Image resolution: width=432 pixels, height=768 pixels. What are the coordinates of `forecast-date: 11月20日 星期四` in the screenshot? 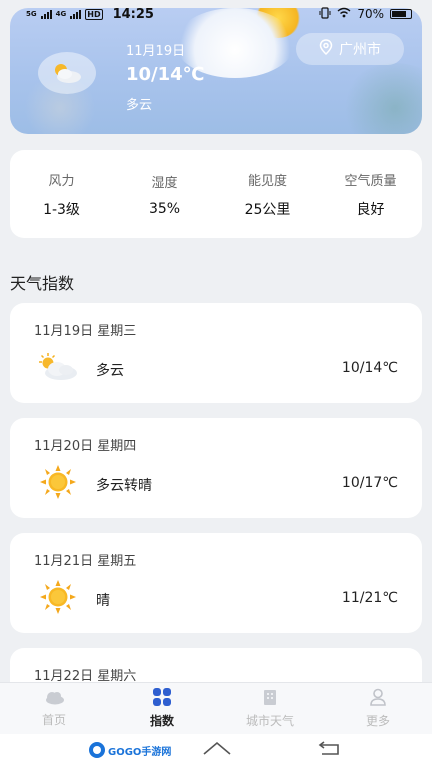 It's located at (85, 446).